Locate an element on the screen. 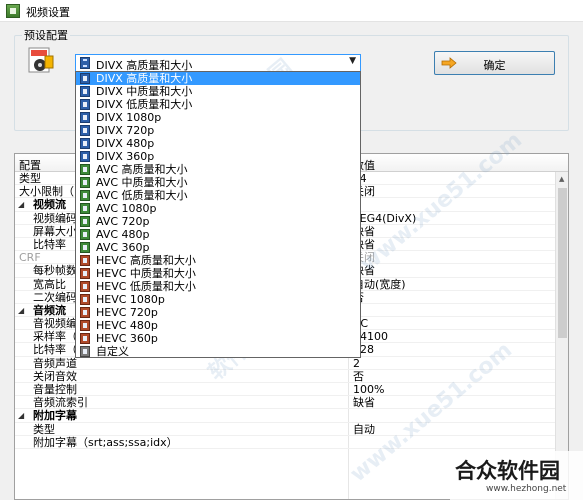 This screenshot has width=583, height=500. dropdown-item: AVC 720p is located at coordinates (218, 221).